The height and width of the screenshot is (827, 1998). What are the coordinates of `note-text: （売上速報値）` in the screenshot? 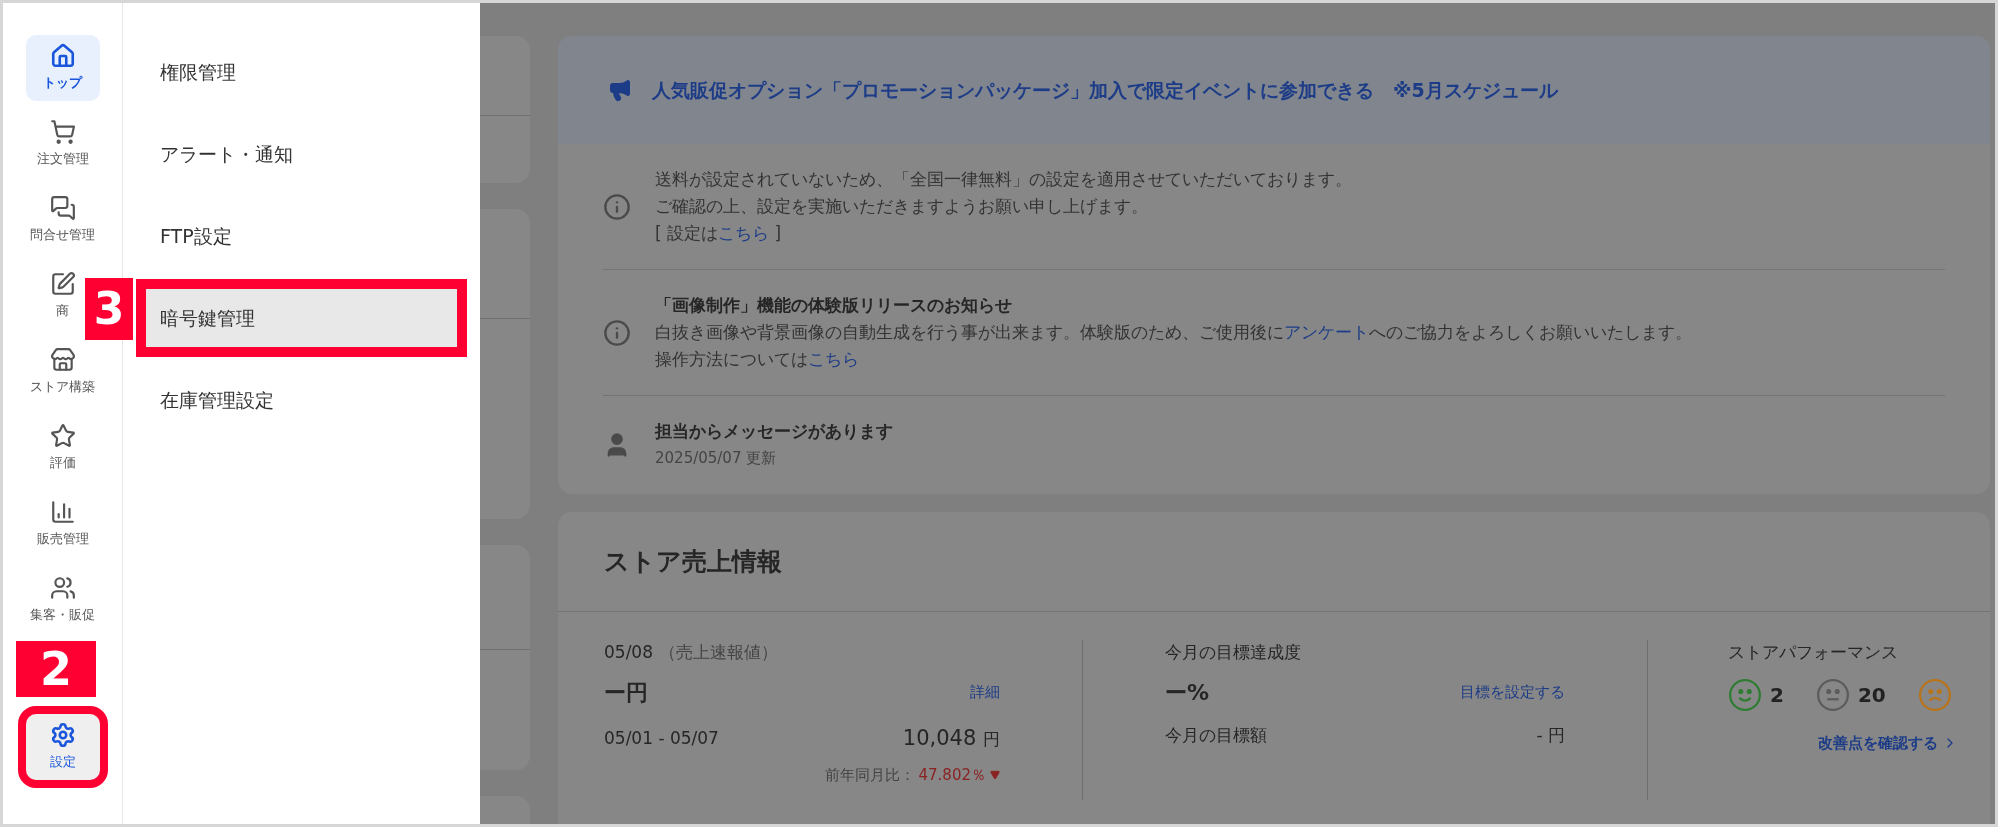 It's located at (718, 652).